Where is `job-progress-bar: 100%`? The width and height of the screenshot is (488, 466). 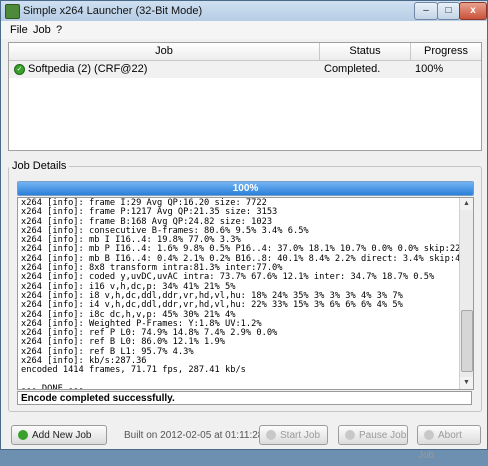 job-progress-bar: 100% is located at coordinates (245, 188).